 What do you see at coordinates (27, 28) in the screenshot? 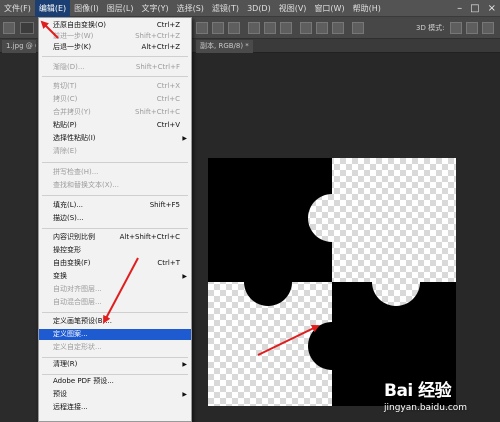
I see `tool-option-box` at bounding box center [27, 28].